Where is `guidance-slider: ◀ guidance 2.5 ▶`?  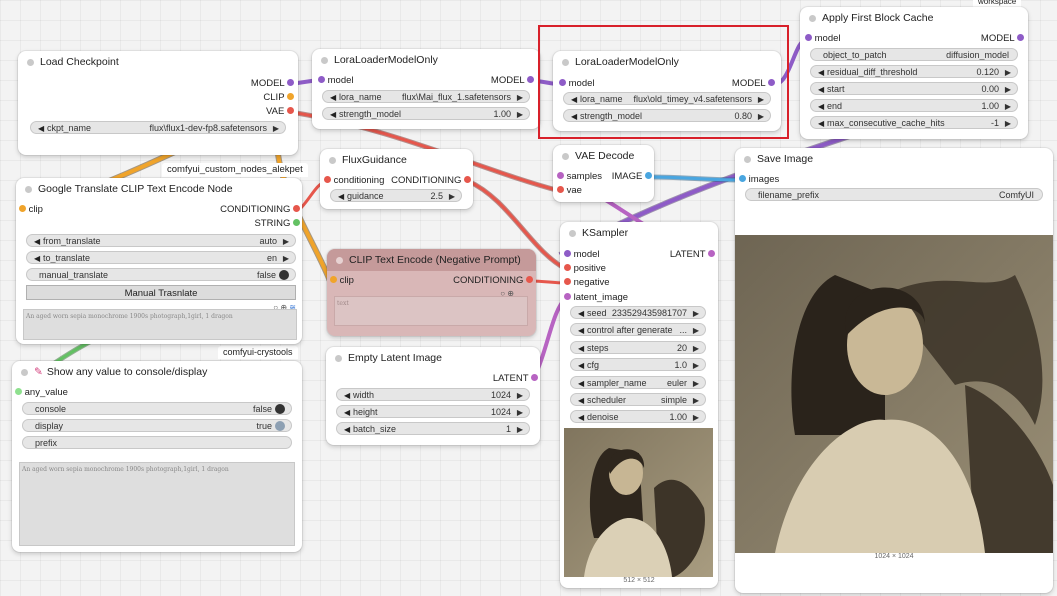 guidance-slider: ◀ guidance 2.5 ▶ is located at coordinates (396, 195).